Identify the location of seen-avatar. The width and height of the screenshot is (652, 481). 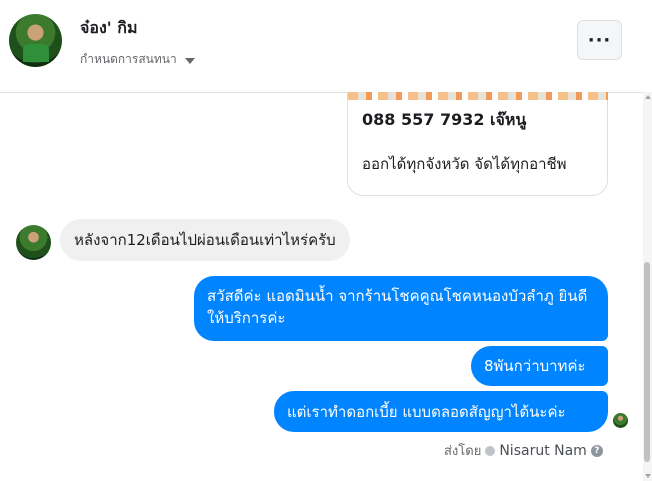
(620, 420).